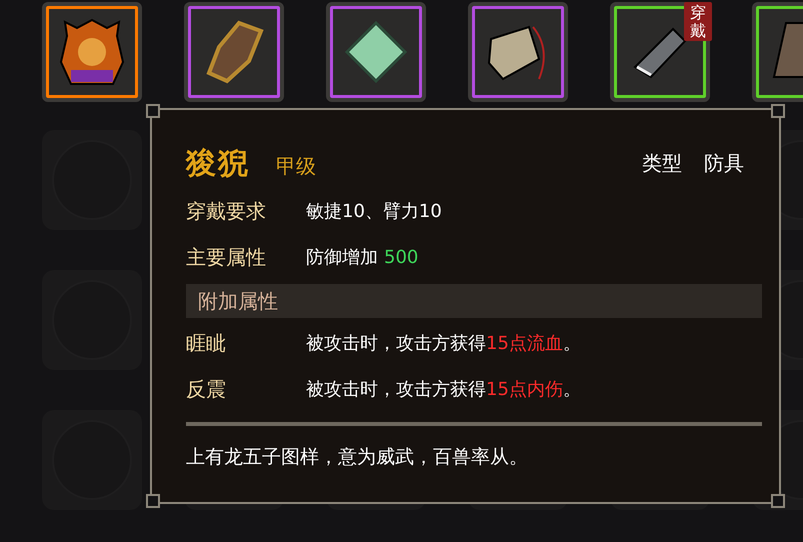 This screenshot has height=542, width=803. Describe the element at coordinates (296, 166) in the screenshot. I see `item-grade: 甲级` at that location.